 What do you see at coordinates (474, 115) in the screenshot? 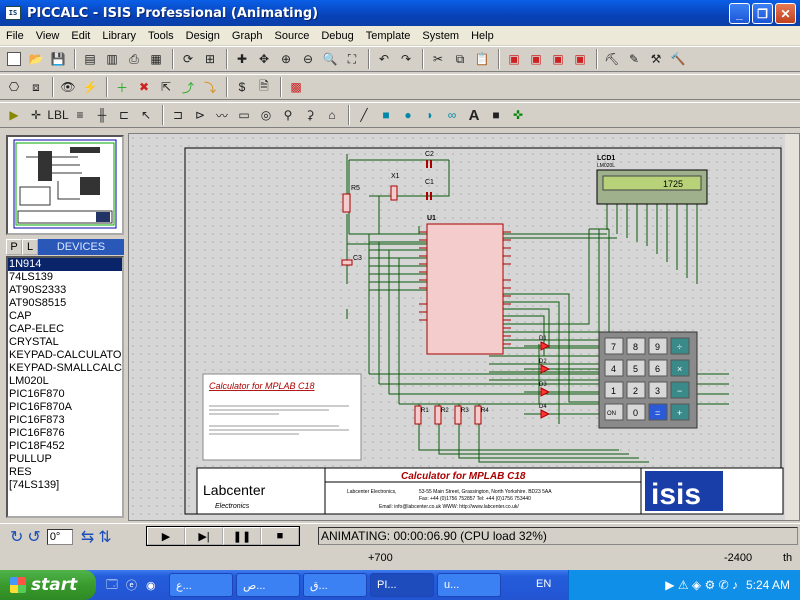
I see `text-icon: A` at bounding box center [474, 115].